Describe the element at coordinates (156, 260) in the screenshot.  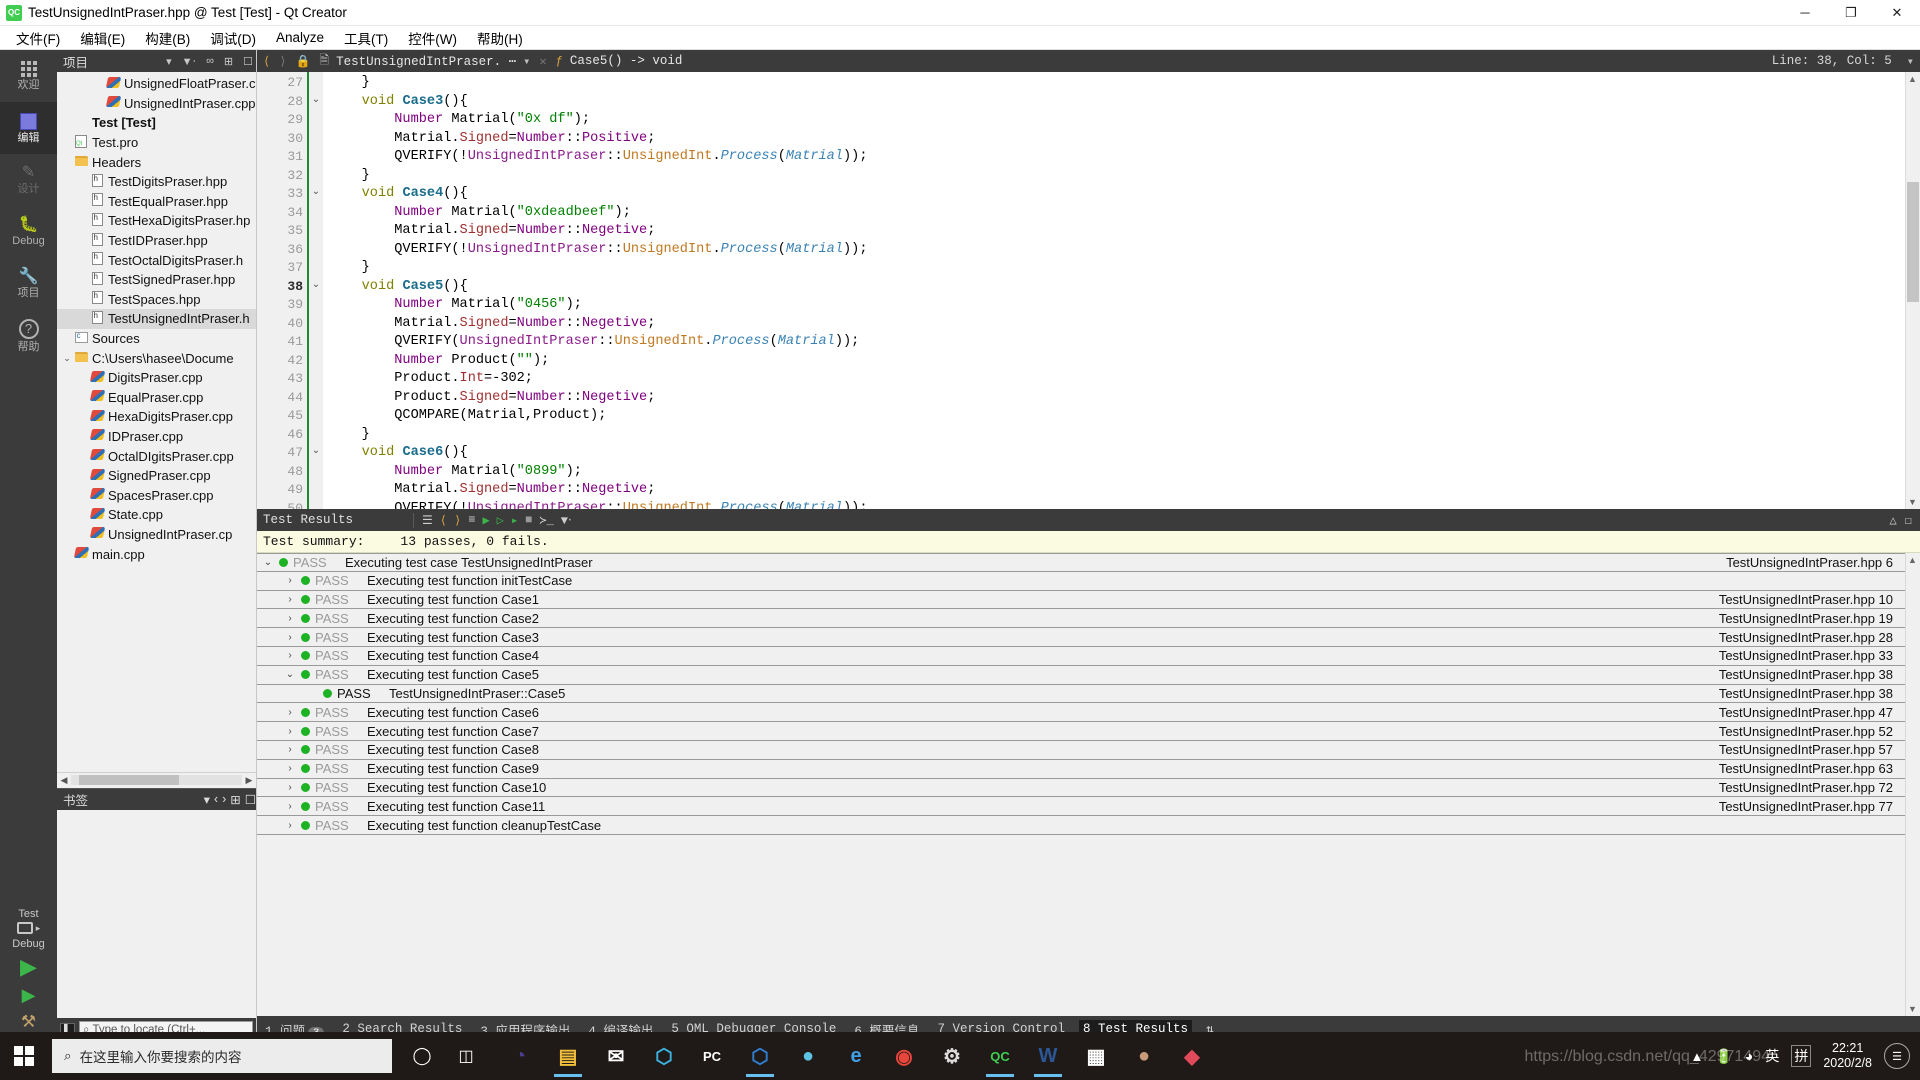
I see `tree-item-9: TestOctalDigitsPraser.h` at that location.